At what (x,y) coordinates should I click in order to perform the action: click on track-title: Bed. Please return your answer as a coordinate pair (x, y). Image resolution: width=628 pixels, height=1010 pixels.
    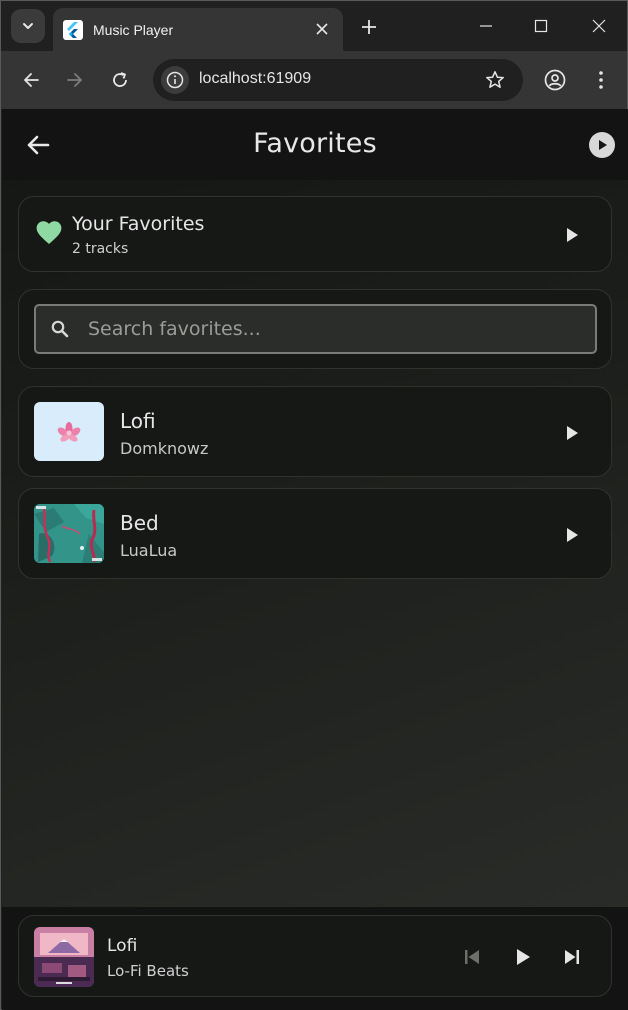
    Looking at the image, I should click on (139, 523).